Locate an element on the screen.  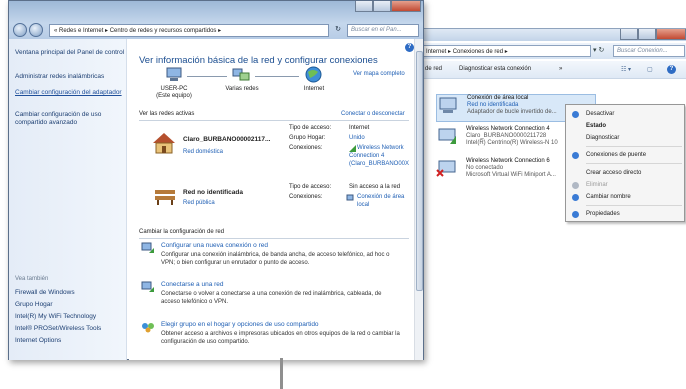
connection-link-cont: local is located at coordinates (363, 205).